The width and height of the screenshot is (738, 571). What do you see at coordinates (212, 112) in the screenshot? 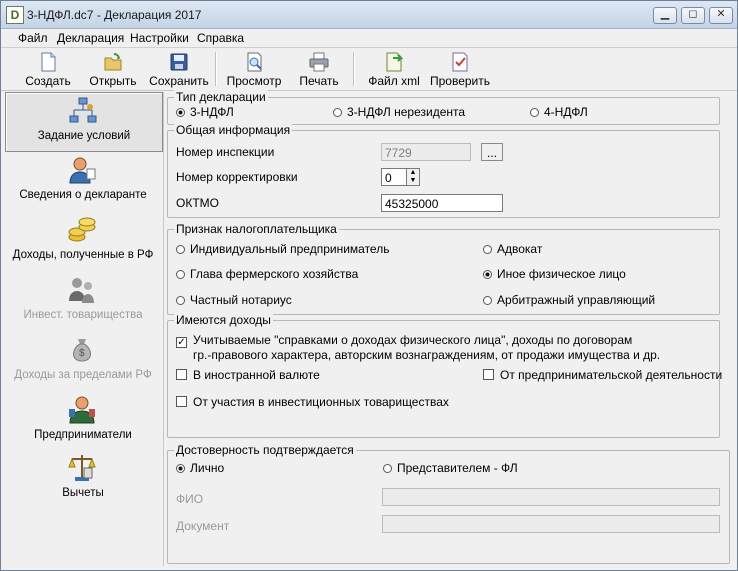
I see `radio-label: 3-НДФЛ` at bounding box center [212, 112].